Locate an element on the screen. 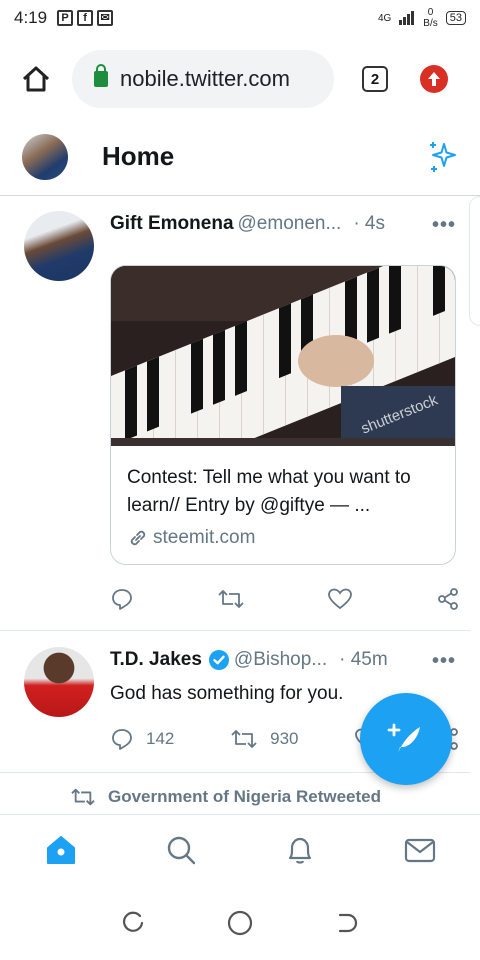  home-icon is located at coordinates (60, 850).